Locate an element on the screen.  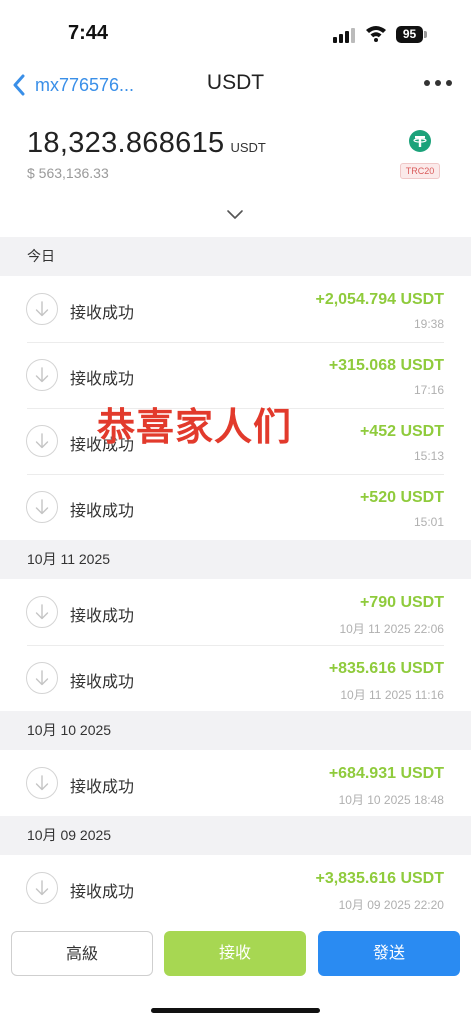
battery-indicator: 95 is located at coordinates (409, 34).